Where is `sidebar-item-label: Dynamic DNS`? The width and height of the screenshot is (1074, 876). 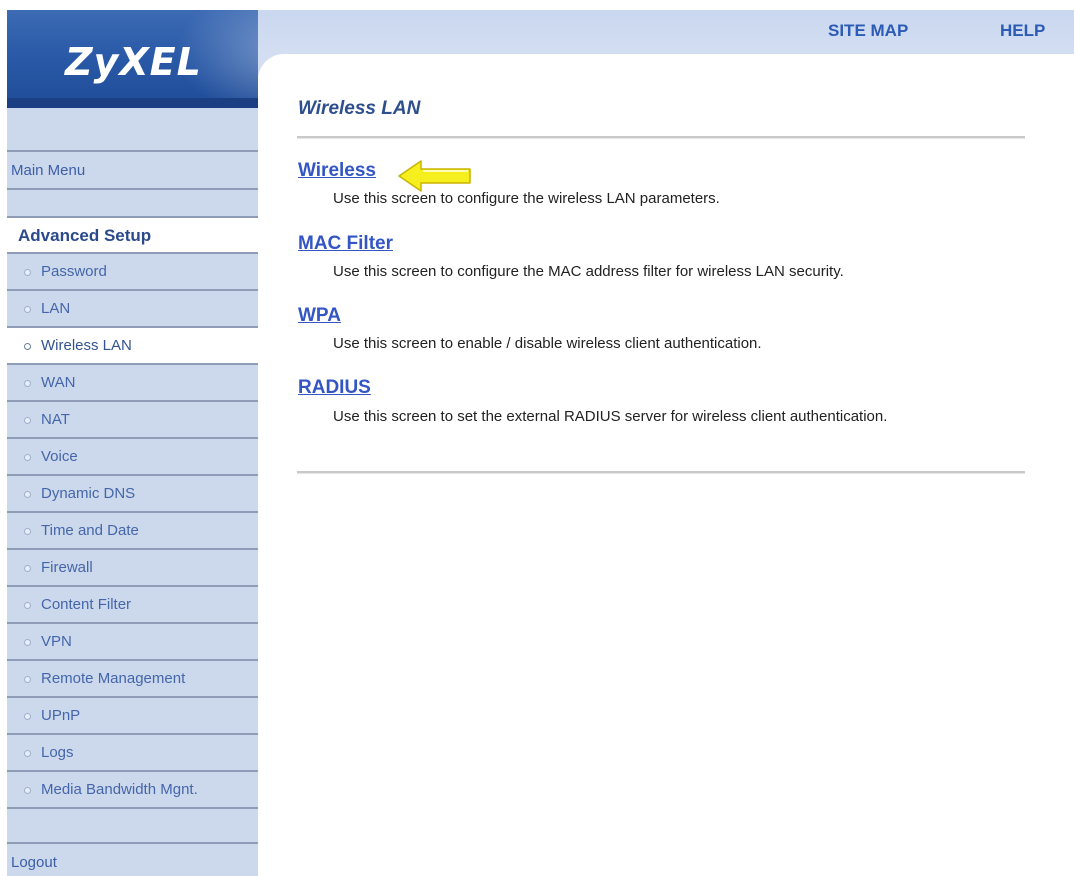 sidebar-item-label: Dynamic DNS is located at coordinates (88, 493).